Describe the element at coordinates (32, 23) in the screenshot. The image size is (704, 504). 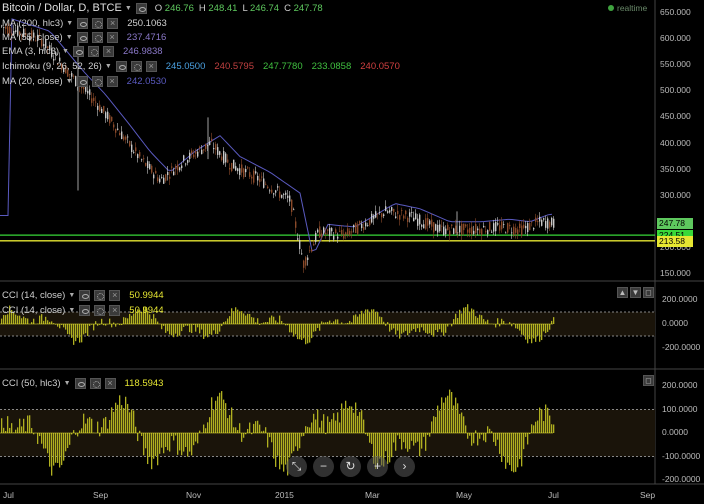
I see `indicator-label: MA (200, hlc3)` at that location.